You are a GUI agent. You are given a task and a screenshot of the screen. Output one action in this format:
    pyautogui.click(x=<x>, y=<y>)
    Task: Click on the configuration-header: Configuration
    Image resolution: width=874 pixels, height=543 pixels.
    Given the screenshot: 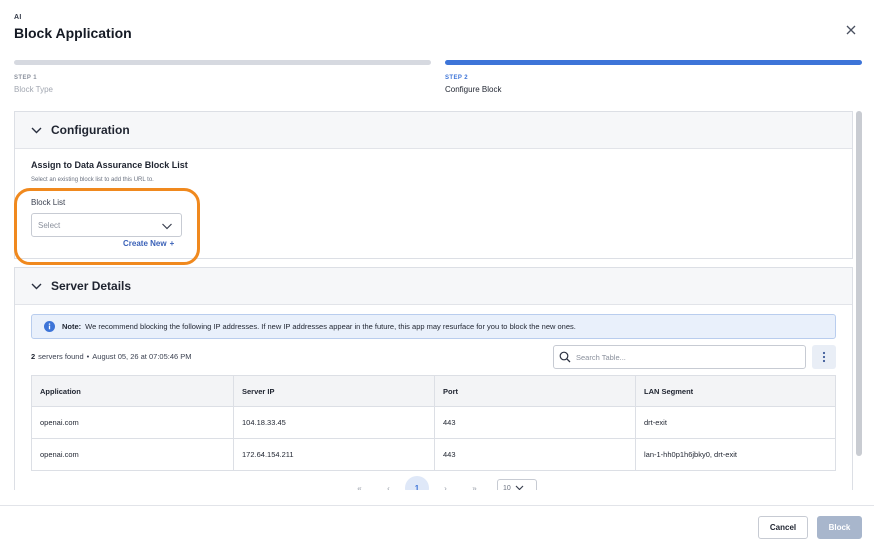 What is the action you would take?
    pyautogui.click(x=433, y=130)
    